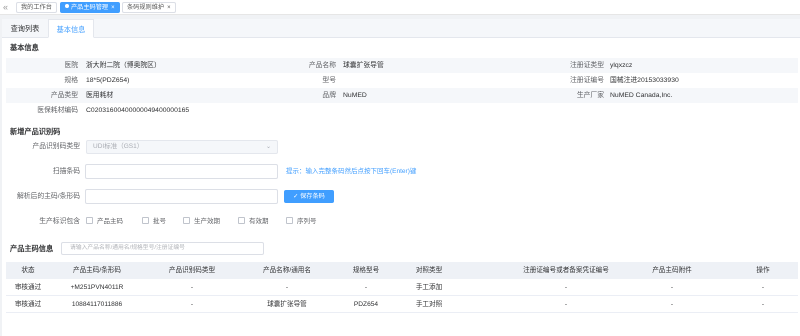 This screenshot has height=336, width=800. Describe the element at coordinates (97, 287) in the screenshot. I see `code-cell: +M251PVN4011R` at that location.